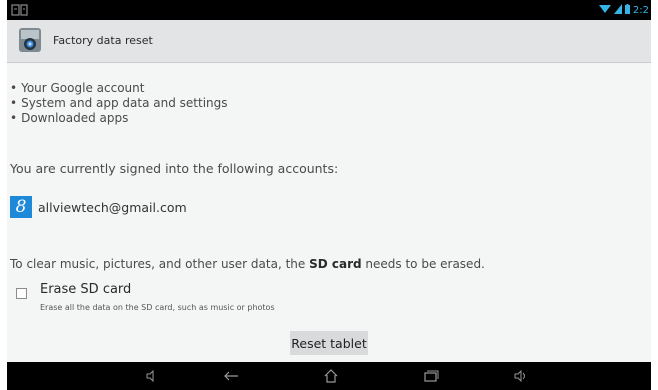 Image resolution: width=658 pixels, height=390 pixels. Describe the element at coordinates (85, 289) in the screenshot. I see `erase-sd-label: Erase SD card` at that location.